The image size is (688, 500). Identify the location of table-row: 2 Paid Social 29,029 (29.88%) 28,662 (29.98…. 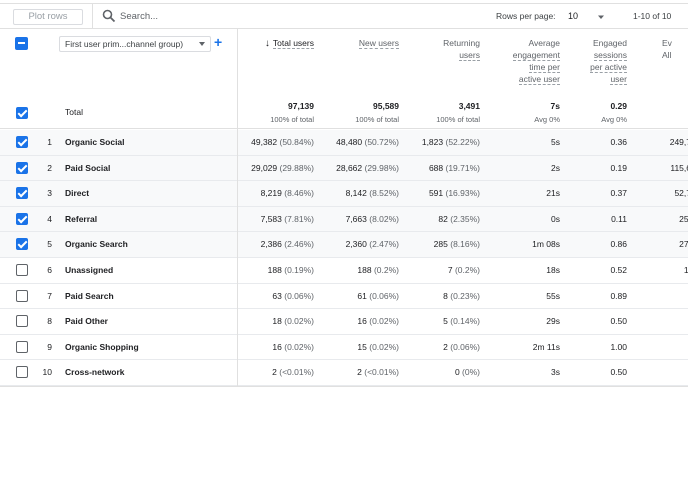
(344, 168).